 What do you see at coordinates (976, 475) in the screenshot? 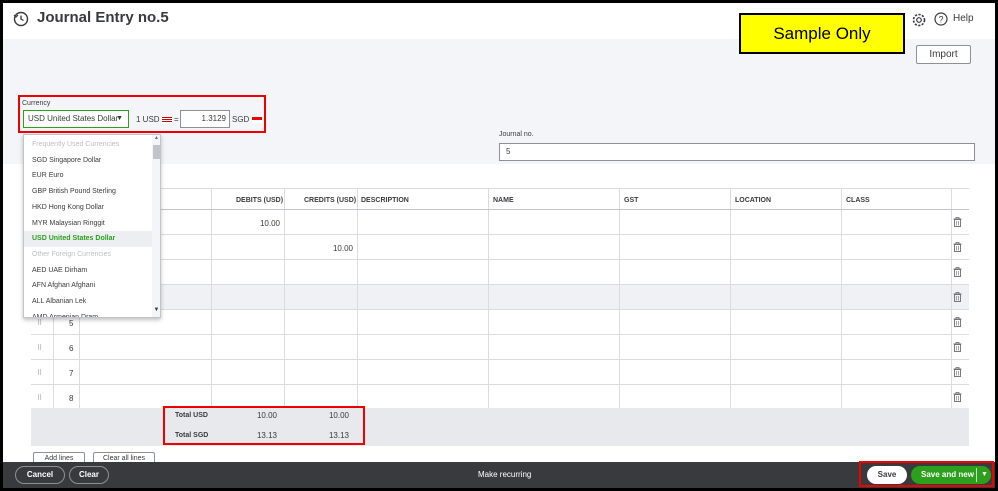
I see `split-divider` at bounding box center [976, 475].